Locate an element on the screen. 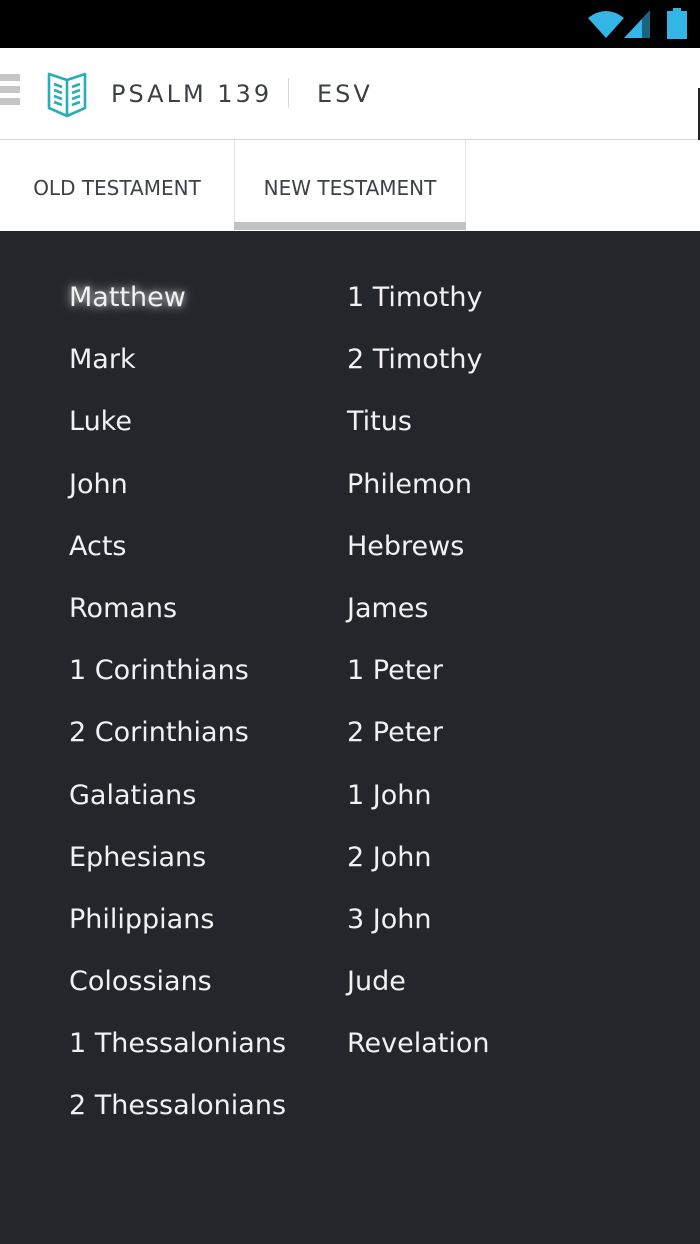 This screenshot has width=700, height=1244. header-divider is located at coordinates (288, 93).